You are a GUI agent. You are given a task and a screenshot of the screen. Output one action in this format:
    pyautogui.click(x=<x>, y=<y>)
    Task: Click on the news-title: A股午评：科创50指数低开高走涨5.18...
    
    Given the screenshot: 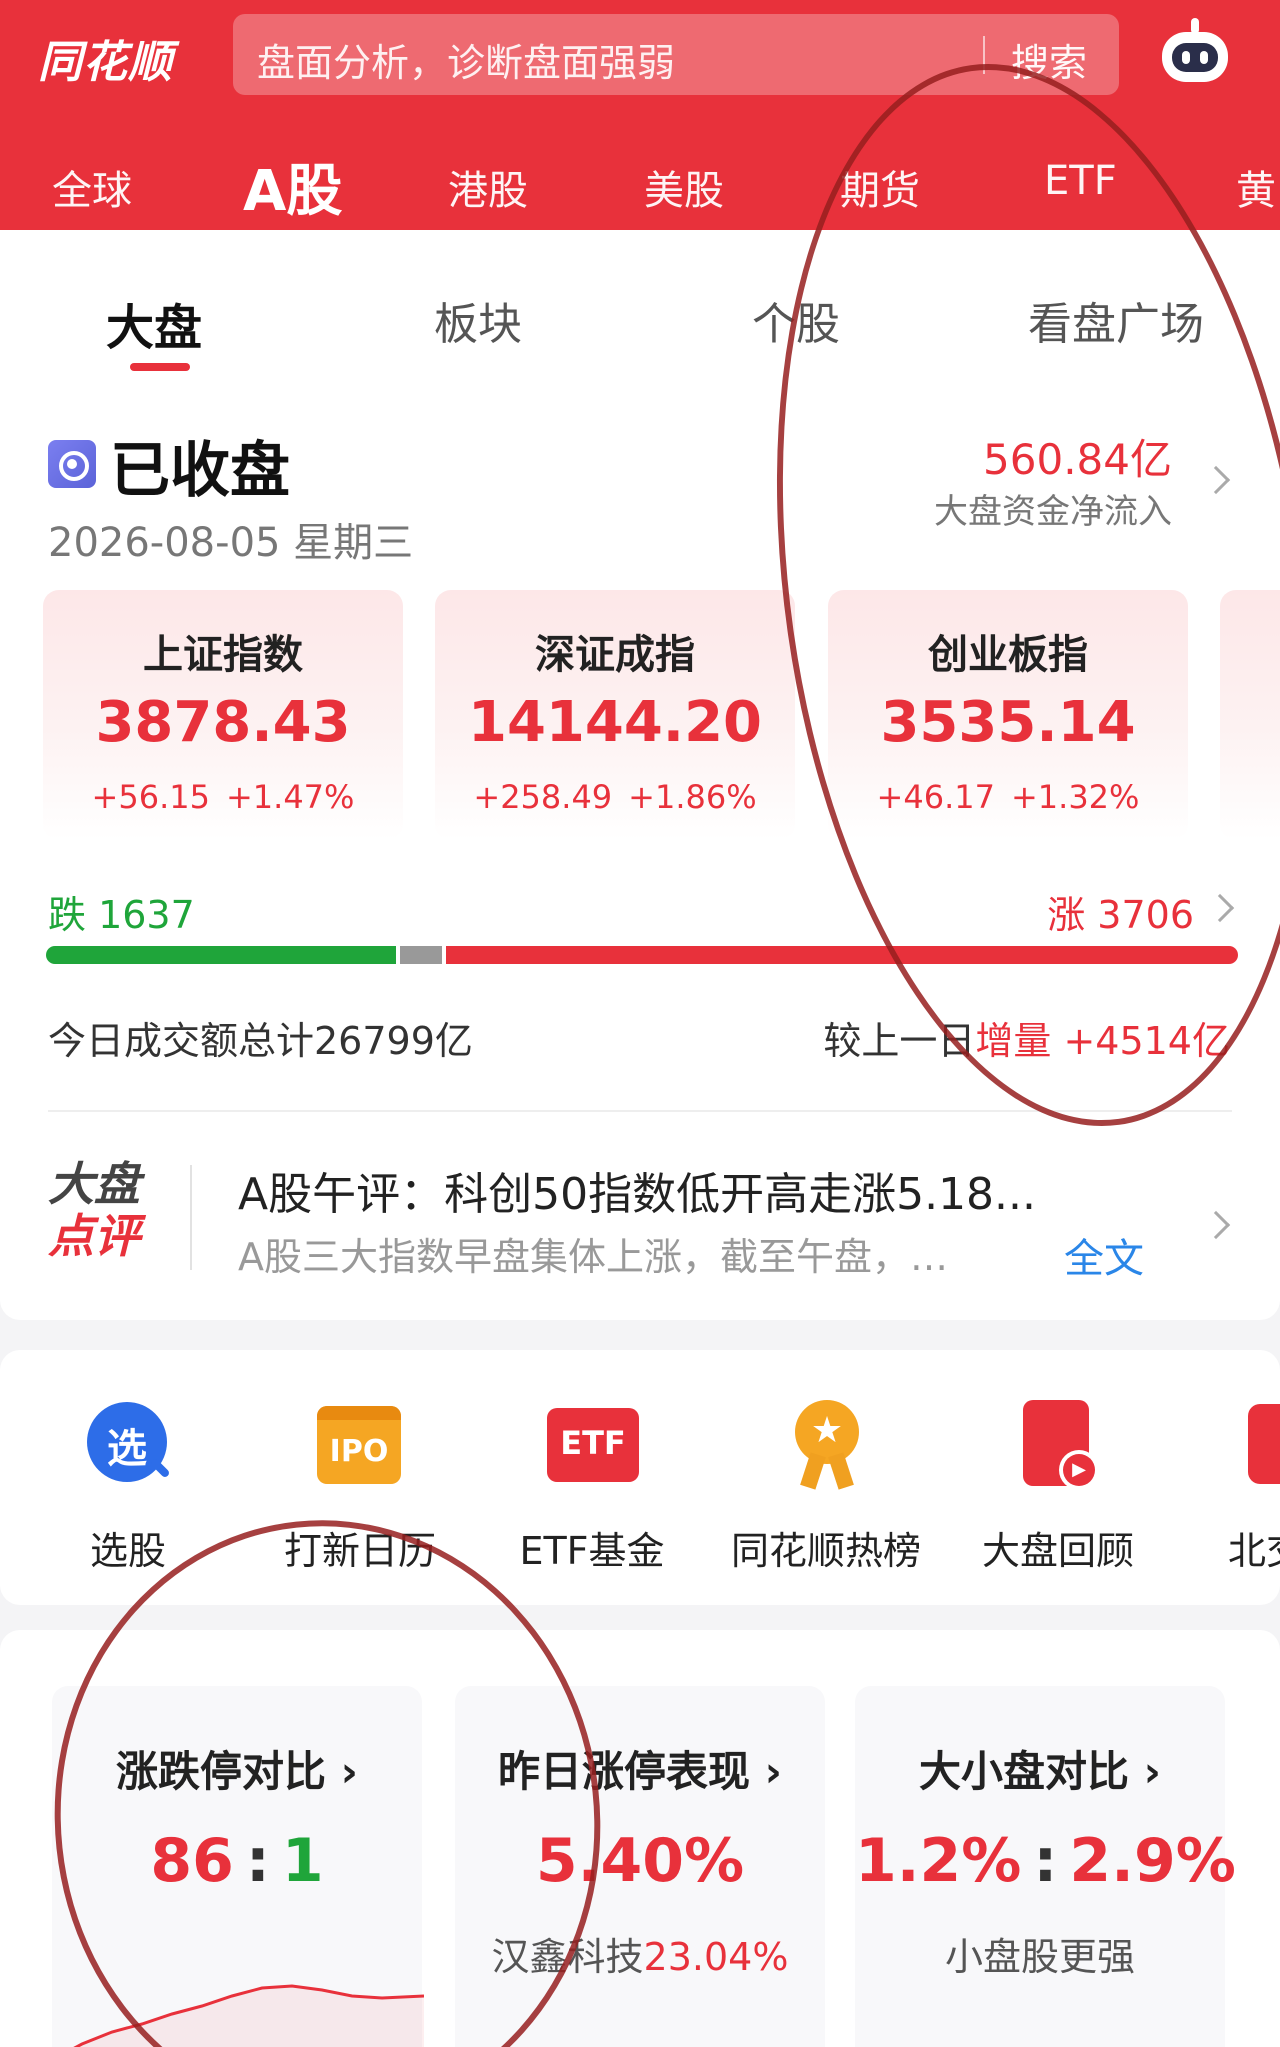 What is the action you would take?
    pyautogui.click(x=688, y=1190)
    